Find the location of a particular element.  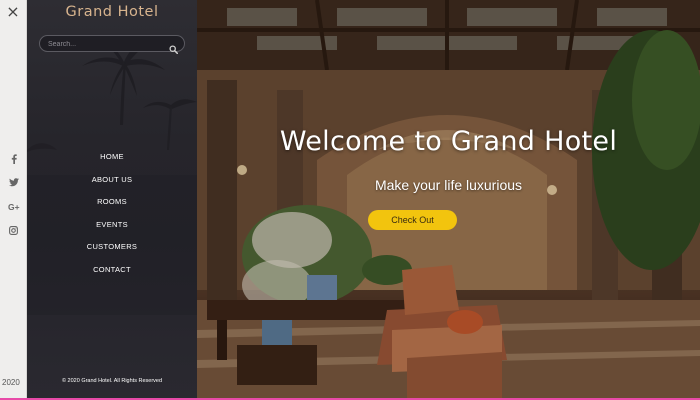

nav-item-about-us: ABOUT US is located at coordinates (112, 182).